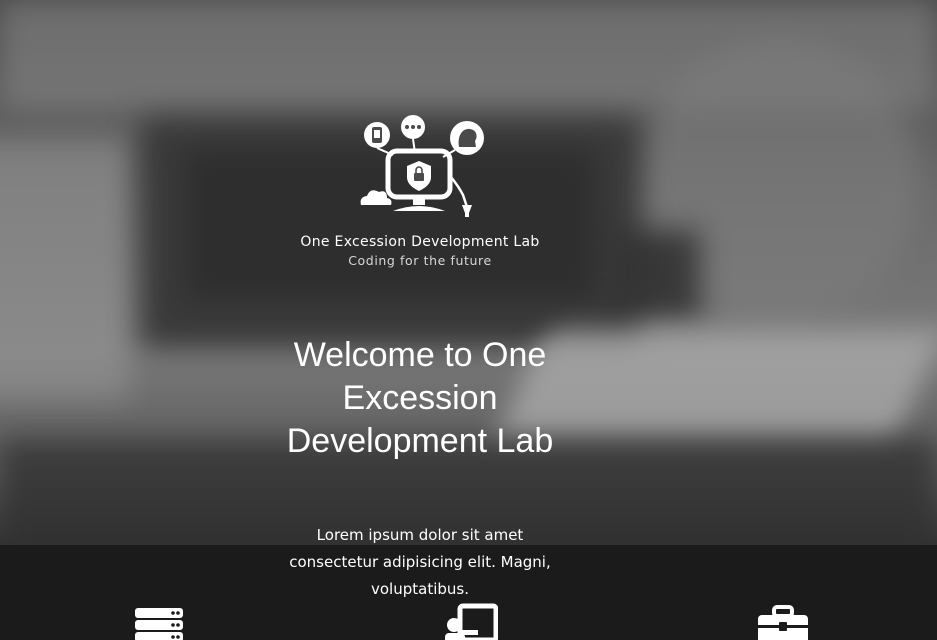 The width and height of the screenshot is (937, 640). I want to click on brand-tagline: Coding for the future, so click(420, 260).